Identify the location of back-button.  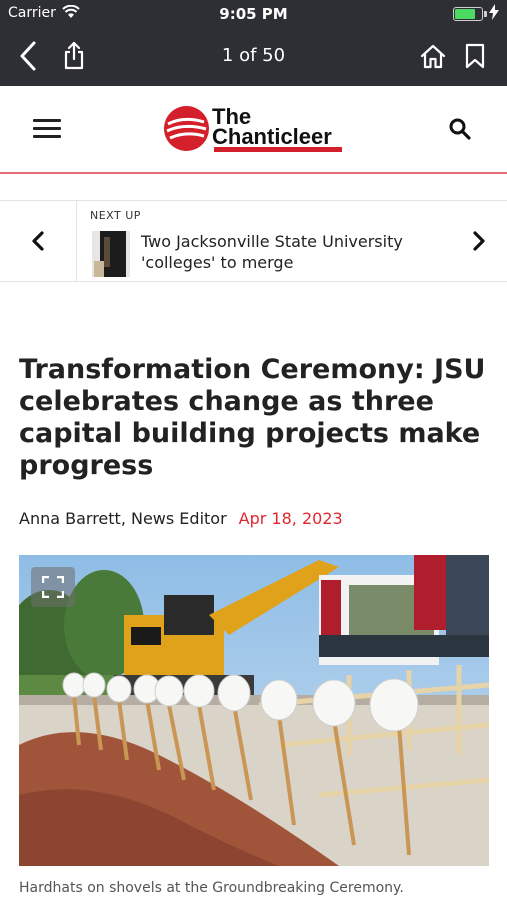
(28, 56).